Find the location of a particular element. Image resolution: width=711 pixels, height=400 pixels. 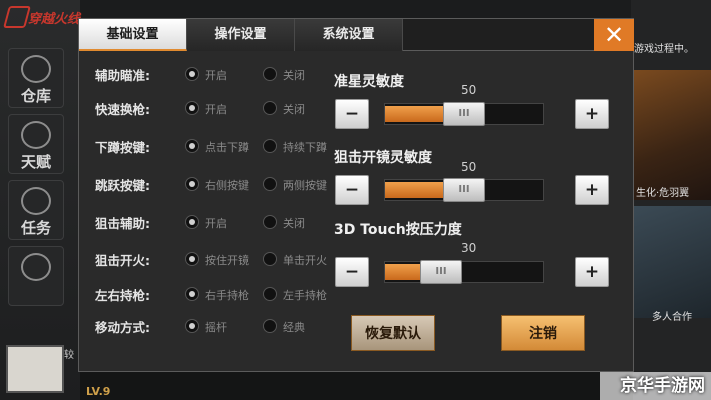

decrease-3d-touch-button: − is located at coordinates (352, 272).